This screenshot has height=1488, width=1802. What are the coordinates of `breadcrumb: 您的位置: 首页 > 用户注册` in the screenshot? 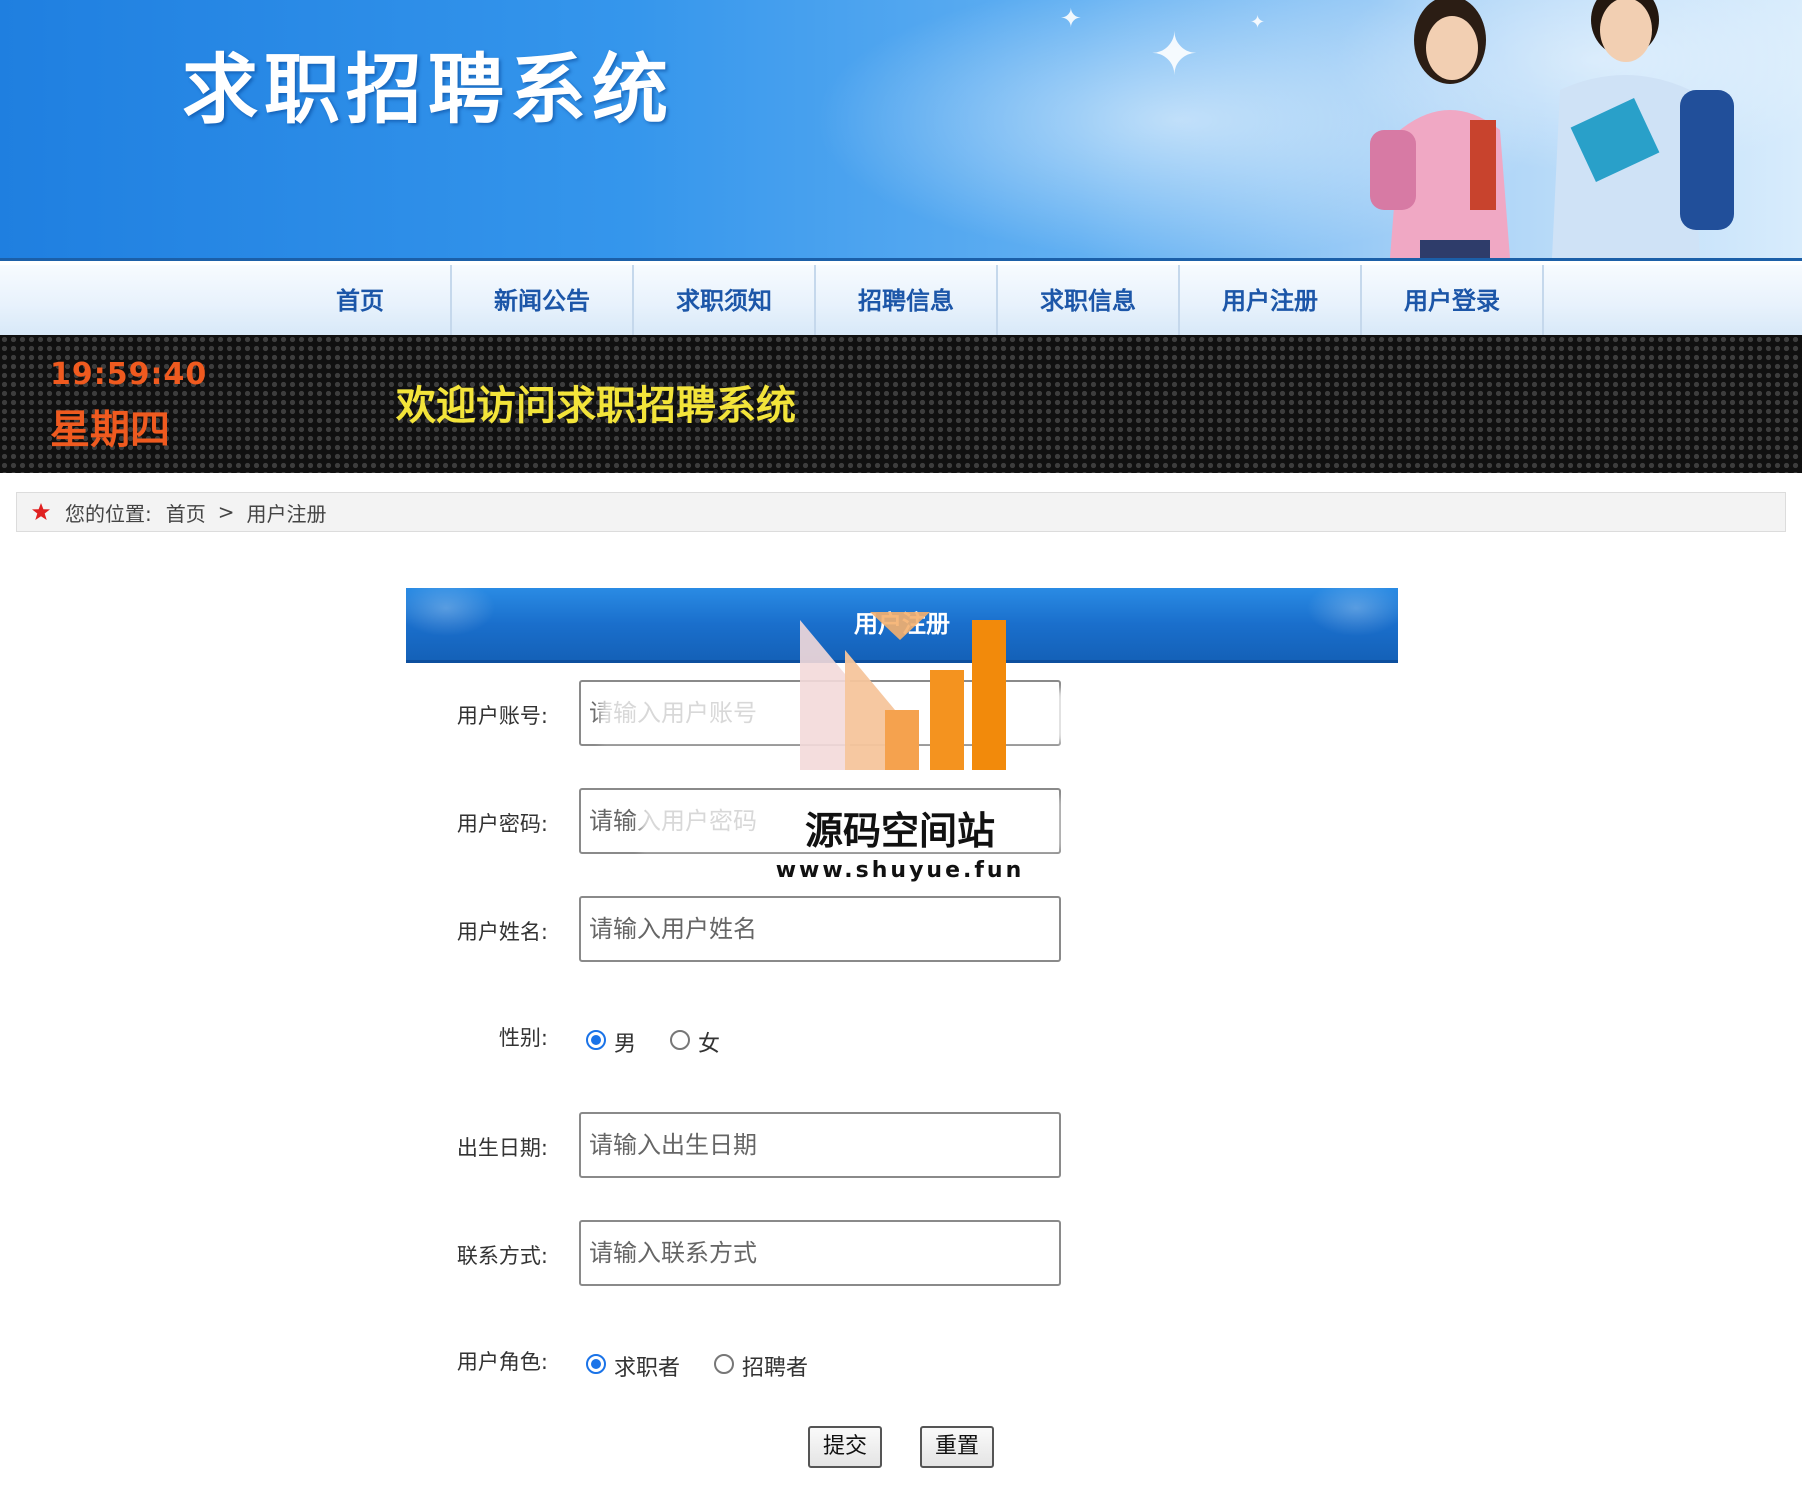 It's located at (901, 512).